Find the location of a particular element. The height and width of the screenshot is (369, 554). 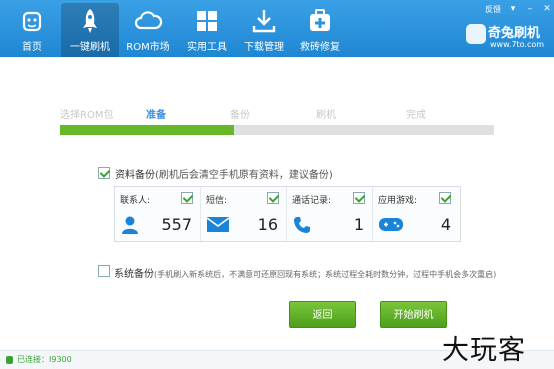

data-backup-hint: (刷机后会清空手机原有资料，建议备份) is located at coordinates (244, 175).